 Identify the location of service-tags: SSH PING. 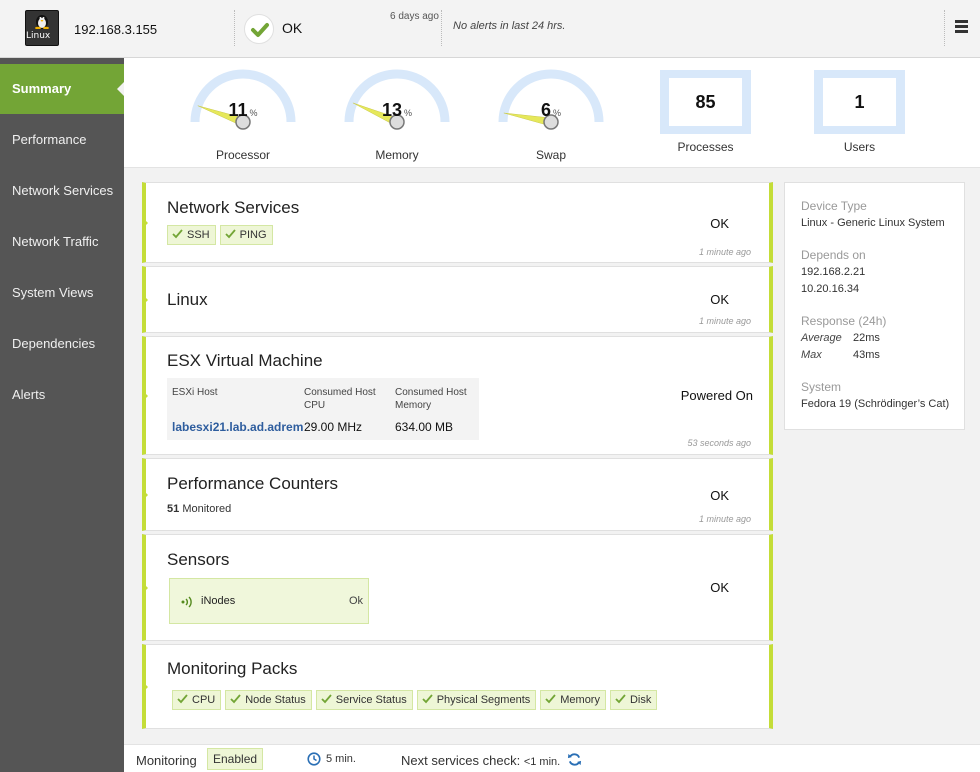
(222, 235).